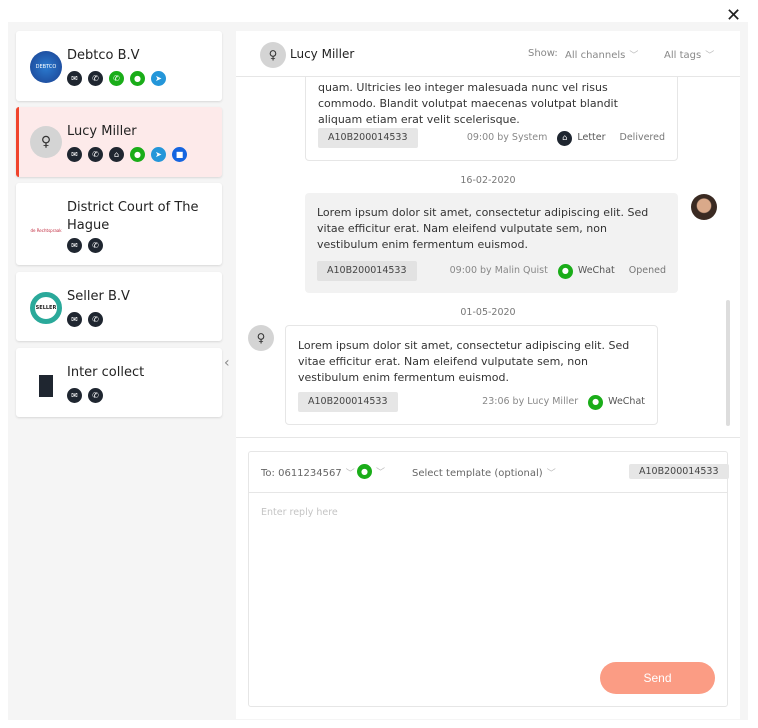 Image resolution: width=758 pixels, height=728 pixels. I want to click on template-select: Select template (optional) ﹀, so click(484, 472).